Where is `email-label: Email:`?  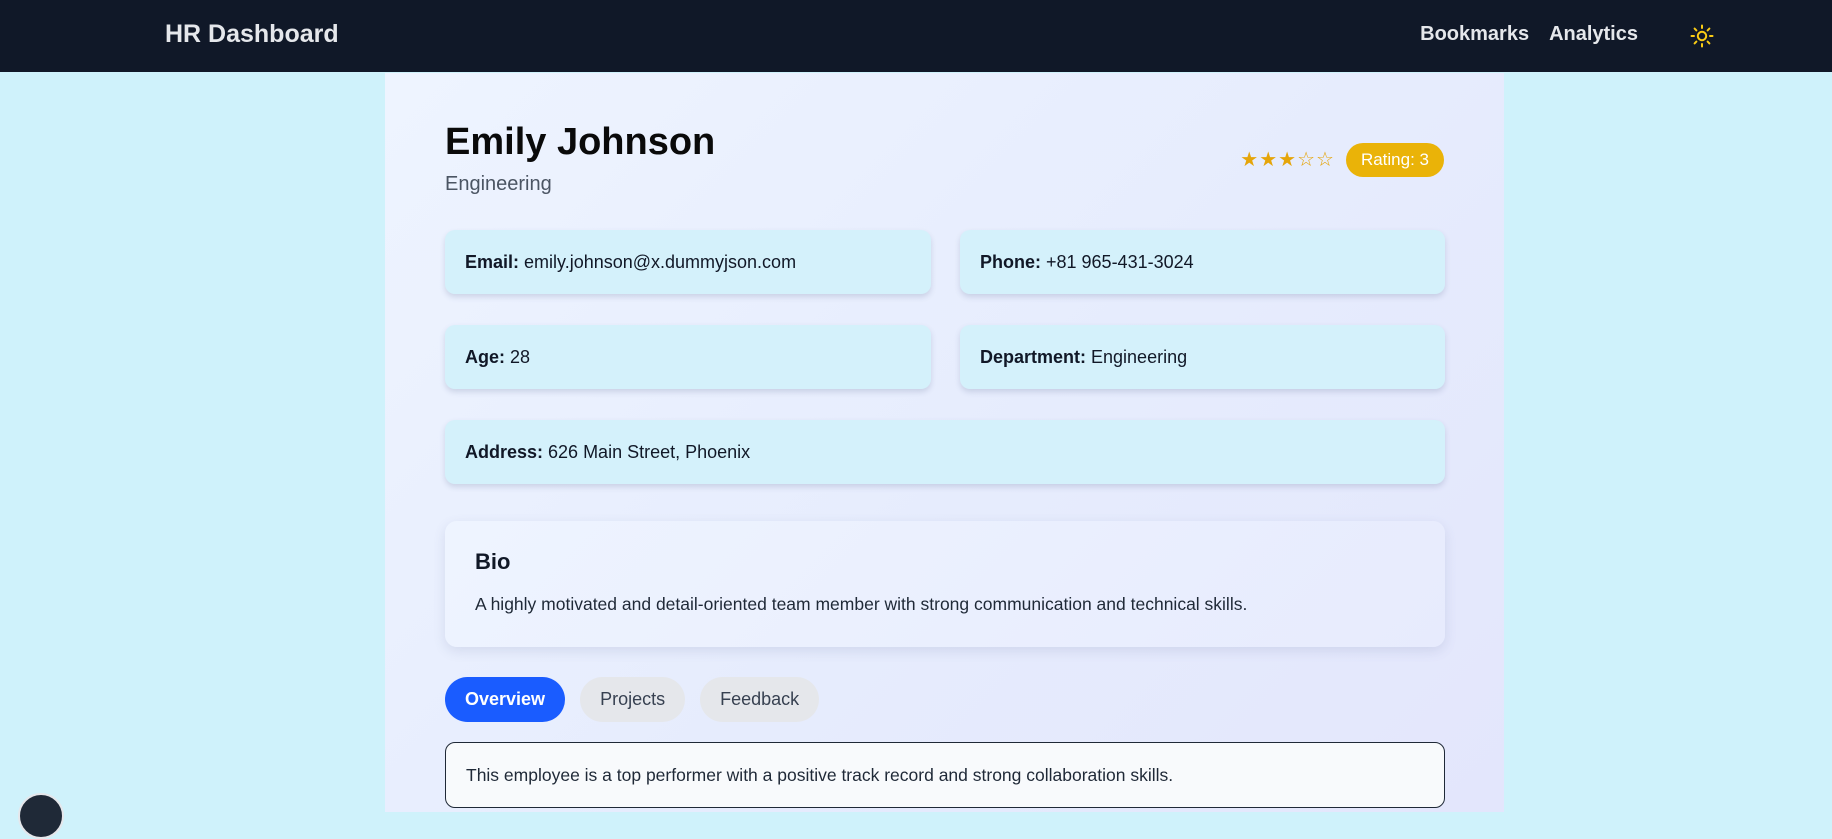 email-label: Email: is located at coordinates (492, 261).